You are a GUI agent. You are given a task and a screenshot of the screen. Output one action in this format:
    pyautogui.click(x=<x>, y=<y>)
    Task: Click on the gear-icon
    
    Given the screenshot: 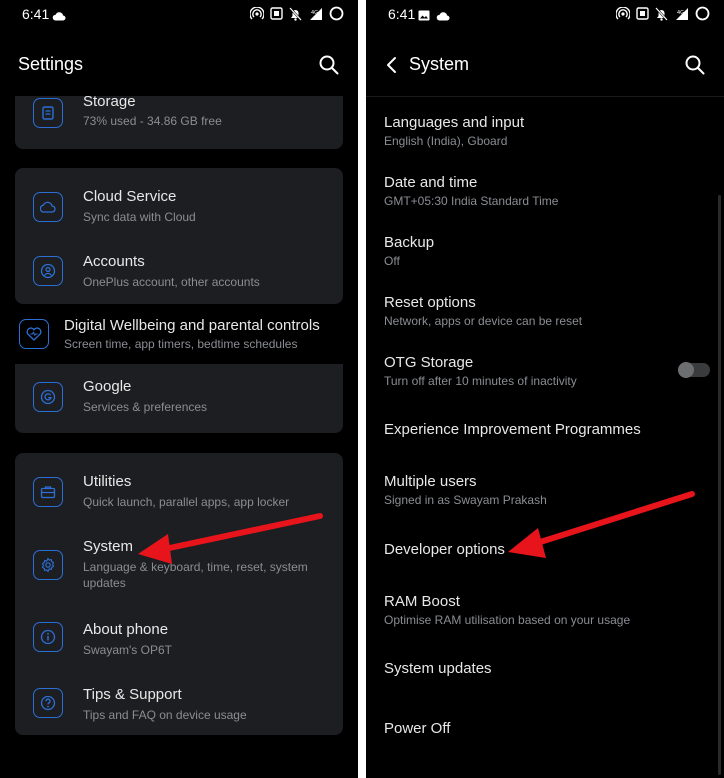 What is the action you would take?
    pyautogui.click(x=48, y=565)
    